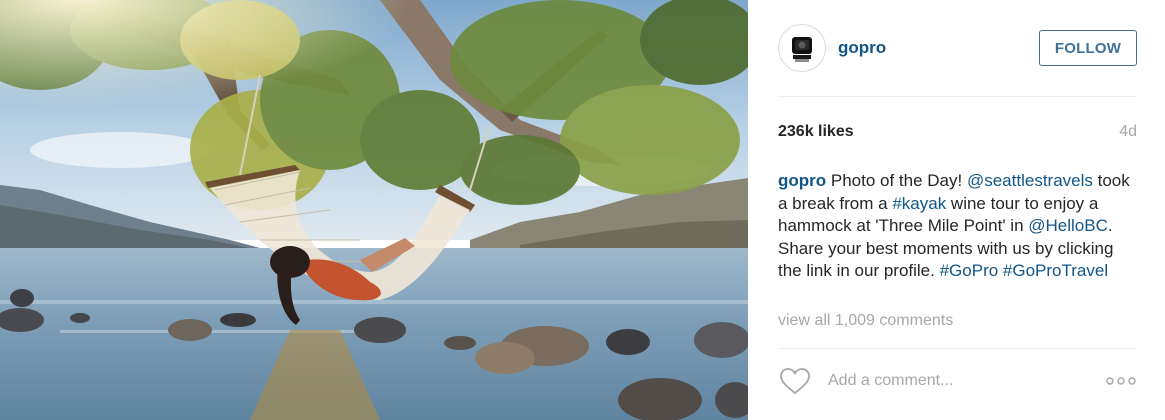 The image size is (1165, 420). Describe the element at coordinates (862, 48) in the screenshot. I see `username-link: gopro` at that location.